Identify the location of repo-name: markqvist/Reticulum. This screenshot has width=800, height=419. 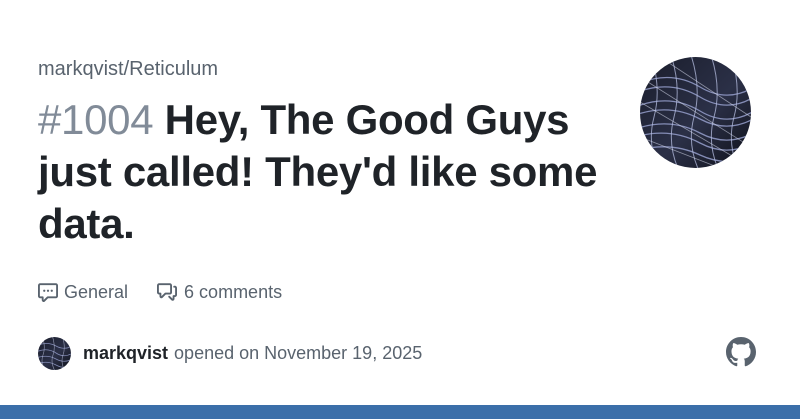
(128, 69).